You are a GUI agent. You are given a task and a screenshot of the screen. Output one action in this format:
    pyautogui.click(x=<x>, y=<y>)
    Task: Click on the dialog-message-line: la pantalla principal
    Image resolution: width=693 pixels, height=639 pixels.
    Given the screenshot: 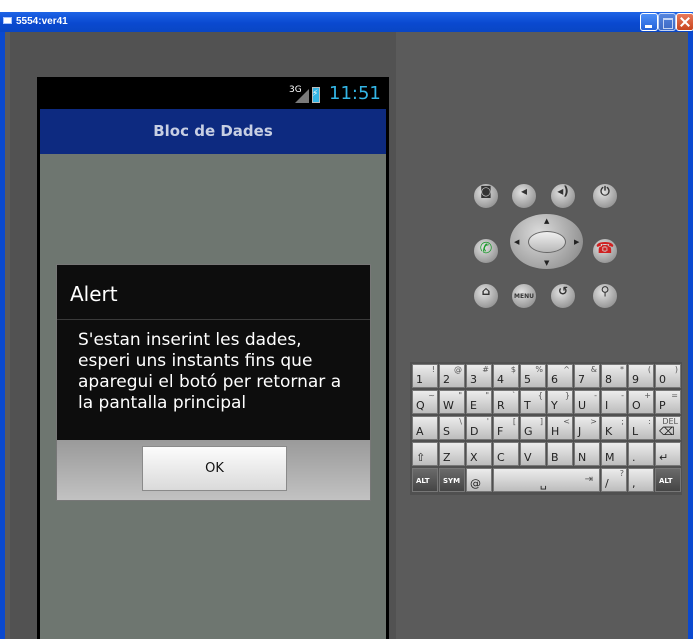 What is the action you would take?
    pyautogui.click(x=162, y=403)
    